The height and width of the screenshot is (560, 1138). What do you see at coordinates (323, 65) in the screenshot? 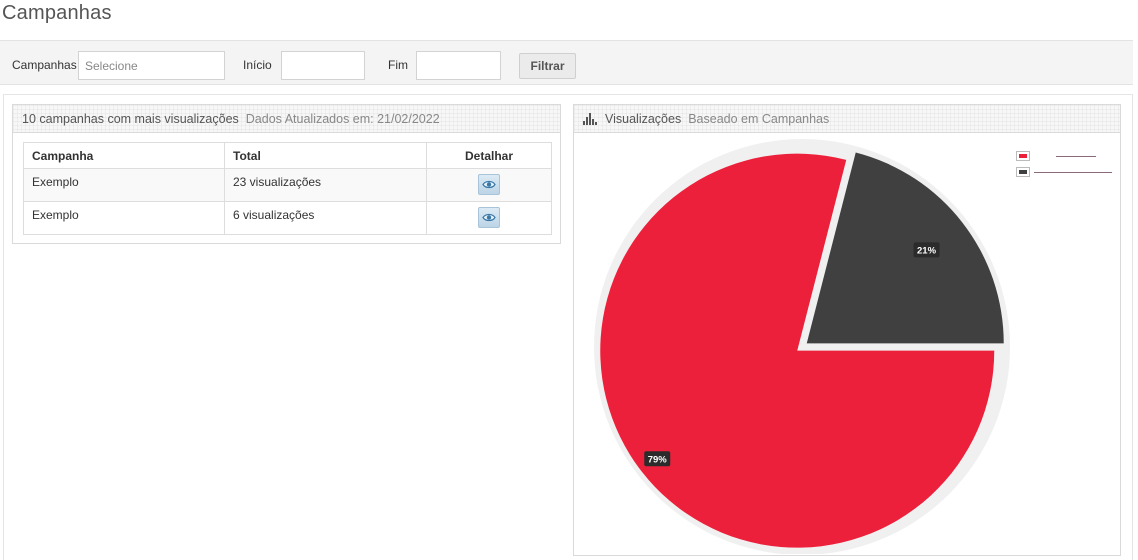
I see `inicio-date-input` at bounding box center [323, 65].